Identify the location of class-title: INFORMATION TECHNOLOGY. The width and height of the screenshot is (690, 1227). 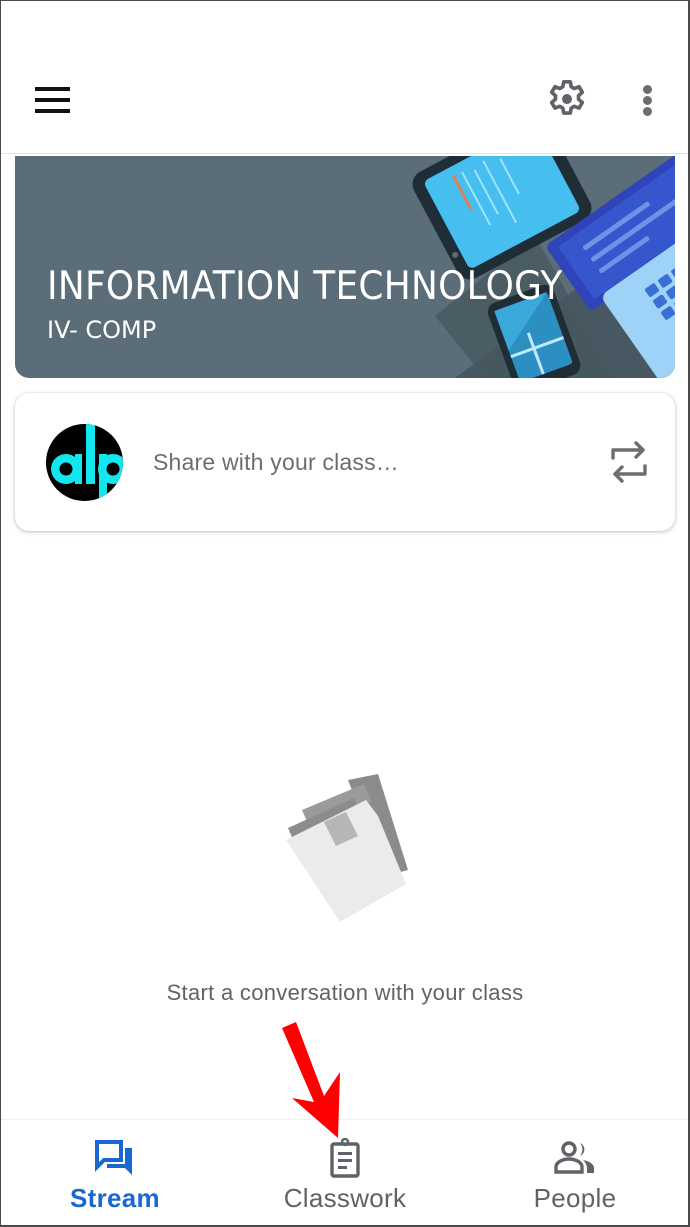
(305, 286).